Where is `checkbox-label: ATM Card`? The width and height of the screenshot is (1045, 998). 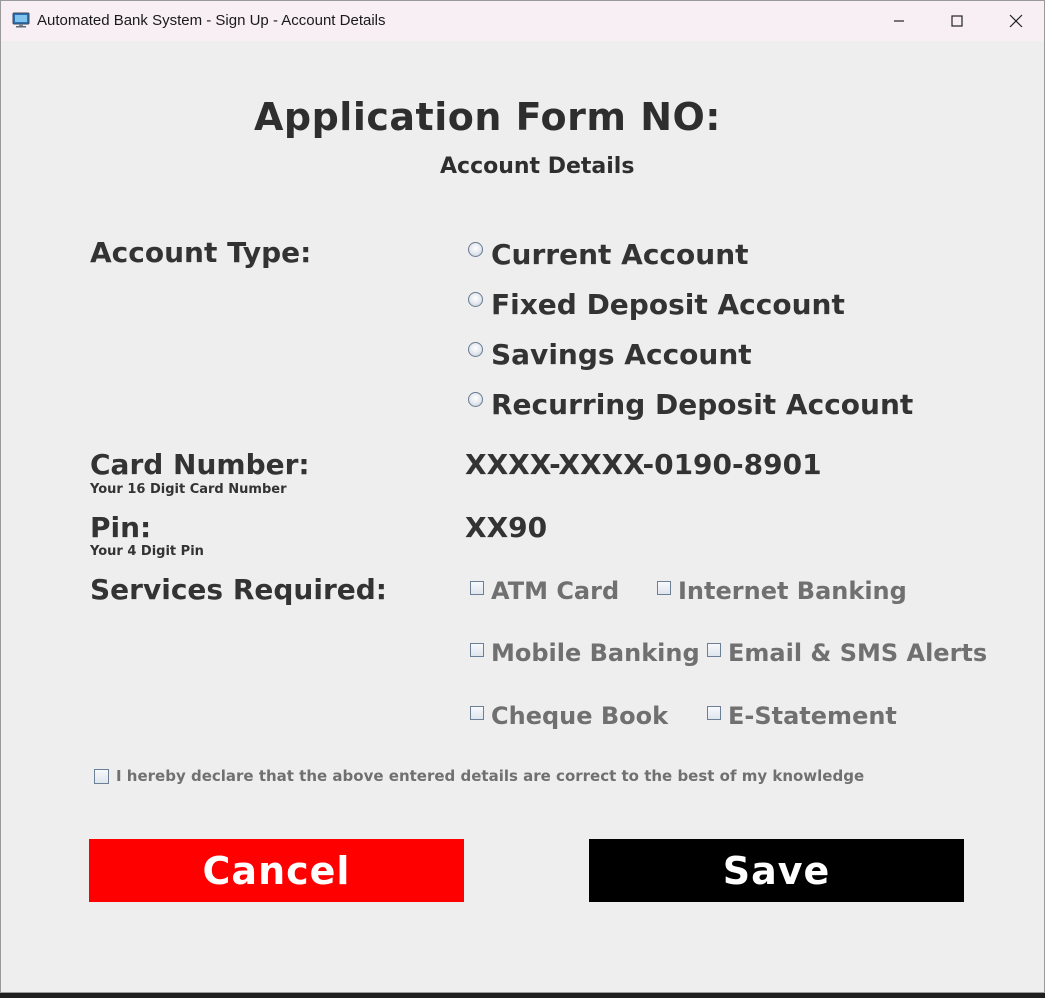
checkbox-label: ATM Card is located at coordinates (555, 591).